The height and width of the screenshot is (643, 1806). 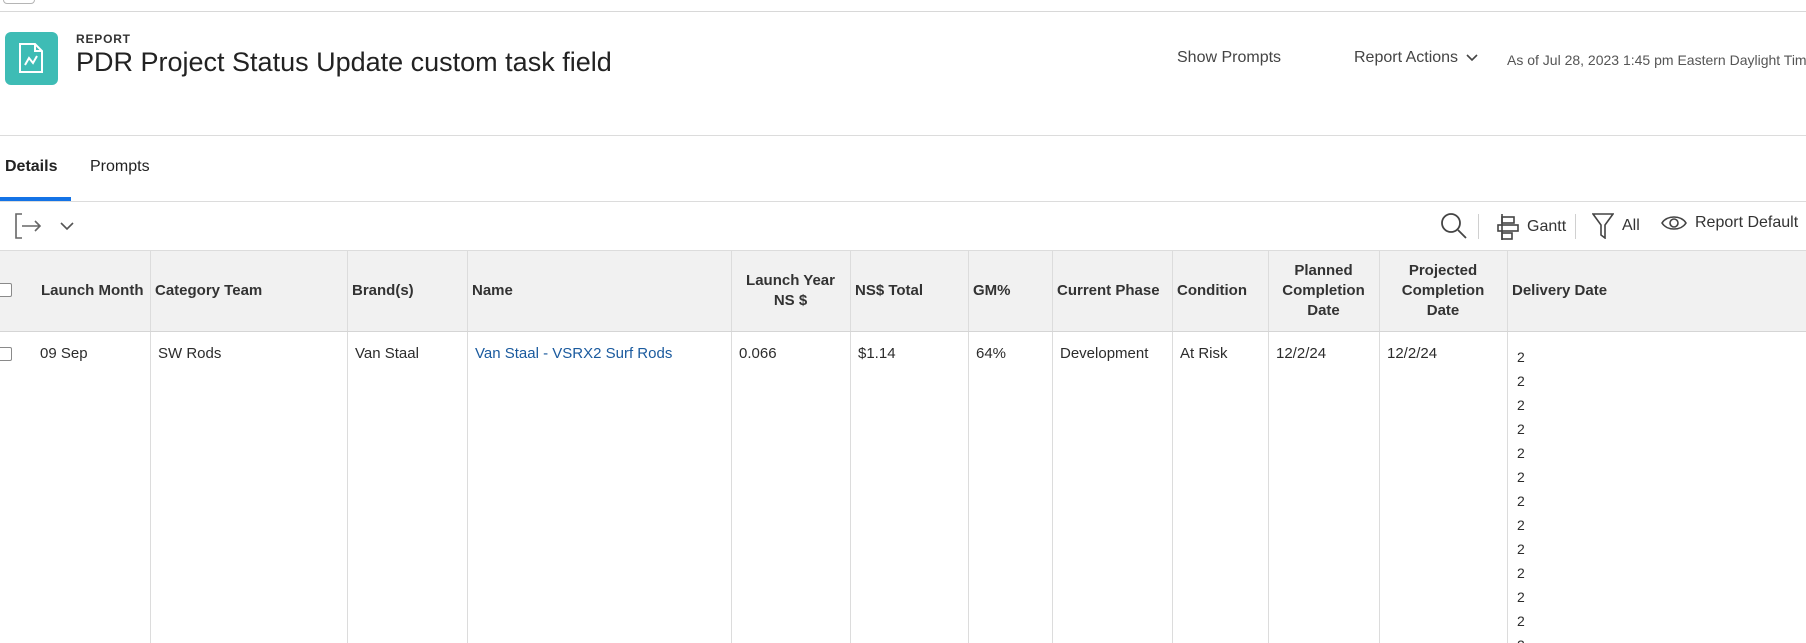 I want to click on report-toolbar: Gantt All Report Default, so click(x=903, y=226).